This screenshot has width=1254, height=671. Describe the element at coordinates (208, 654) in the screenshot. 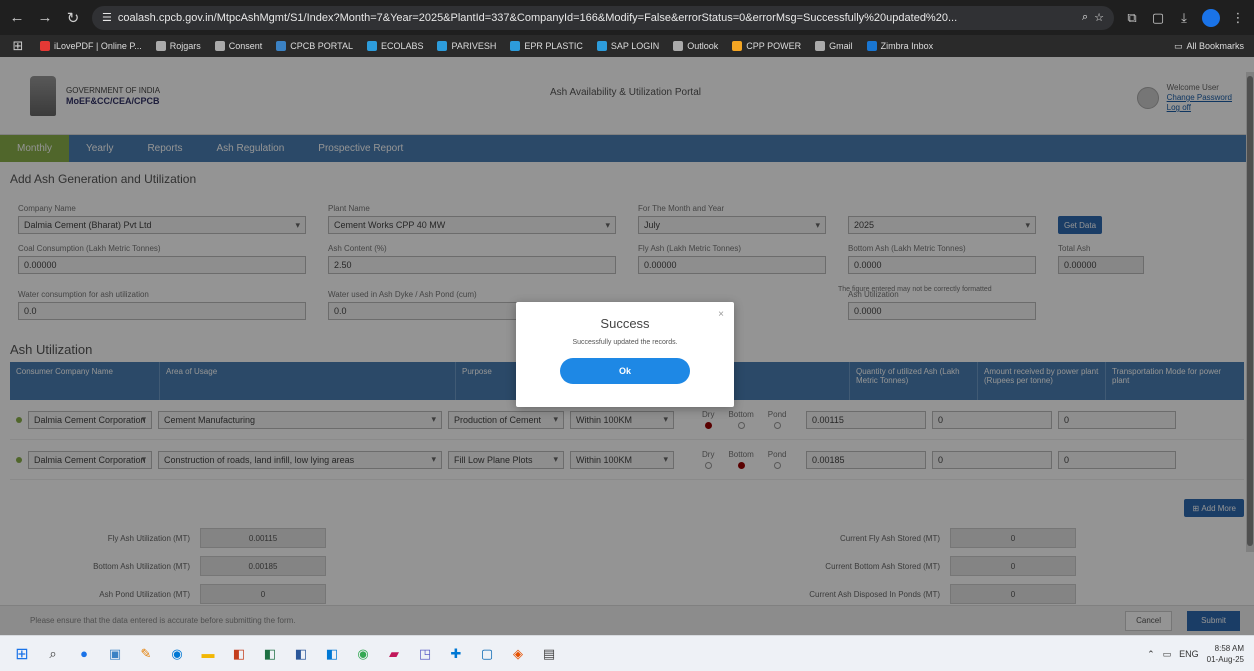

I see `file-explorer-icon: ▬` at that location.